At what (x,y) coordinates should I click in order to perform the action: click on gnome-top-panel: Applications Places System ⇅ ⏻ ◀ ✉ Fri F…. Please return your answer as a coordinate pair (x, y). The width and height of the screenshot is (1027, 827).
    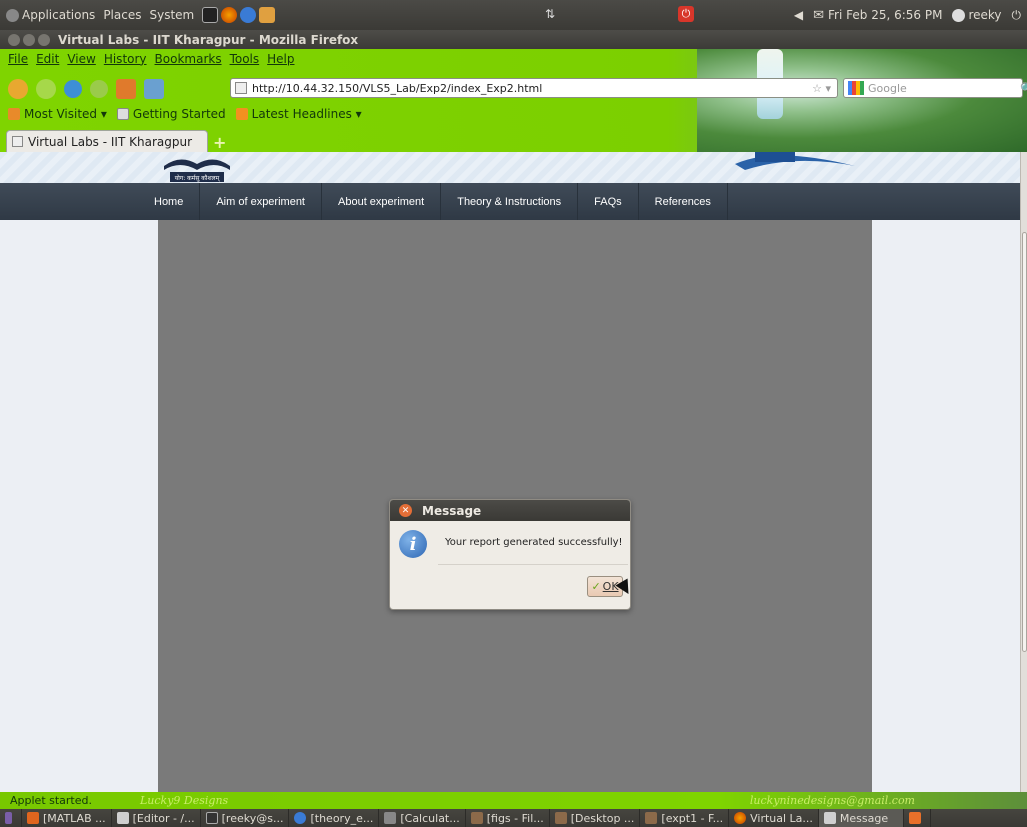
    Looking at the image, I should click on (513, 15).